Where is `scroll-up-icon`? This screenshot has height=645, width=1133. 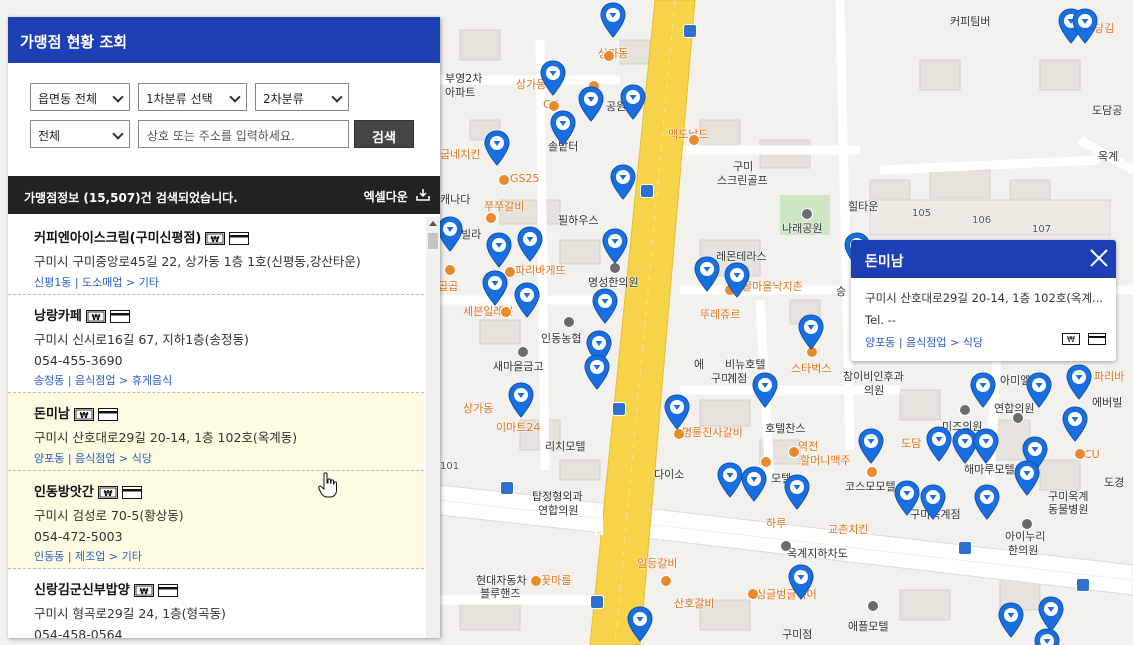
scroll-up-icon is located at coordinates (433, 223).